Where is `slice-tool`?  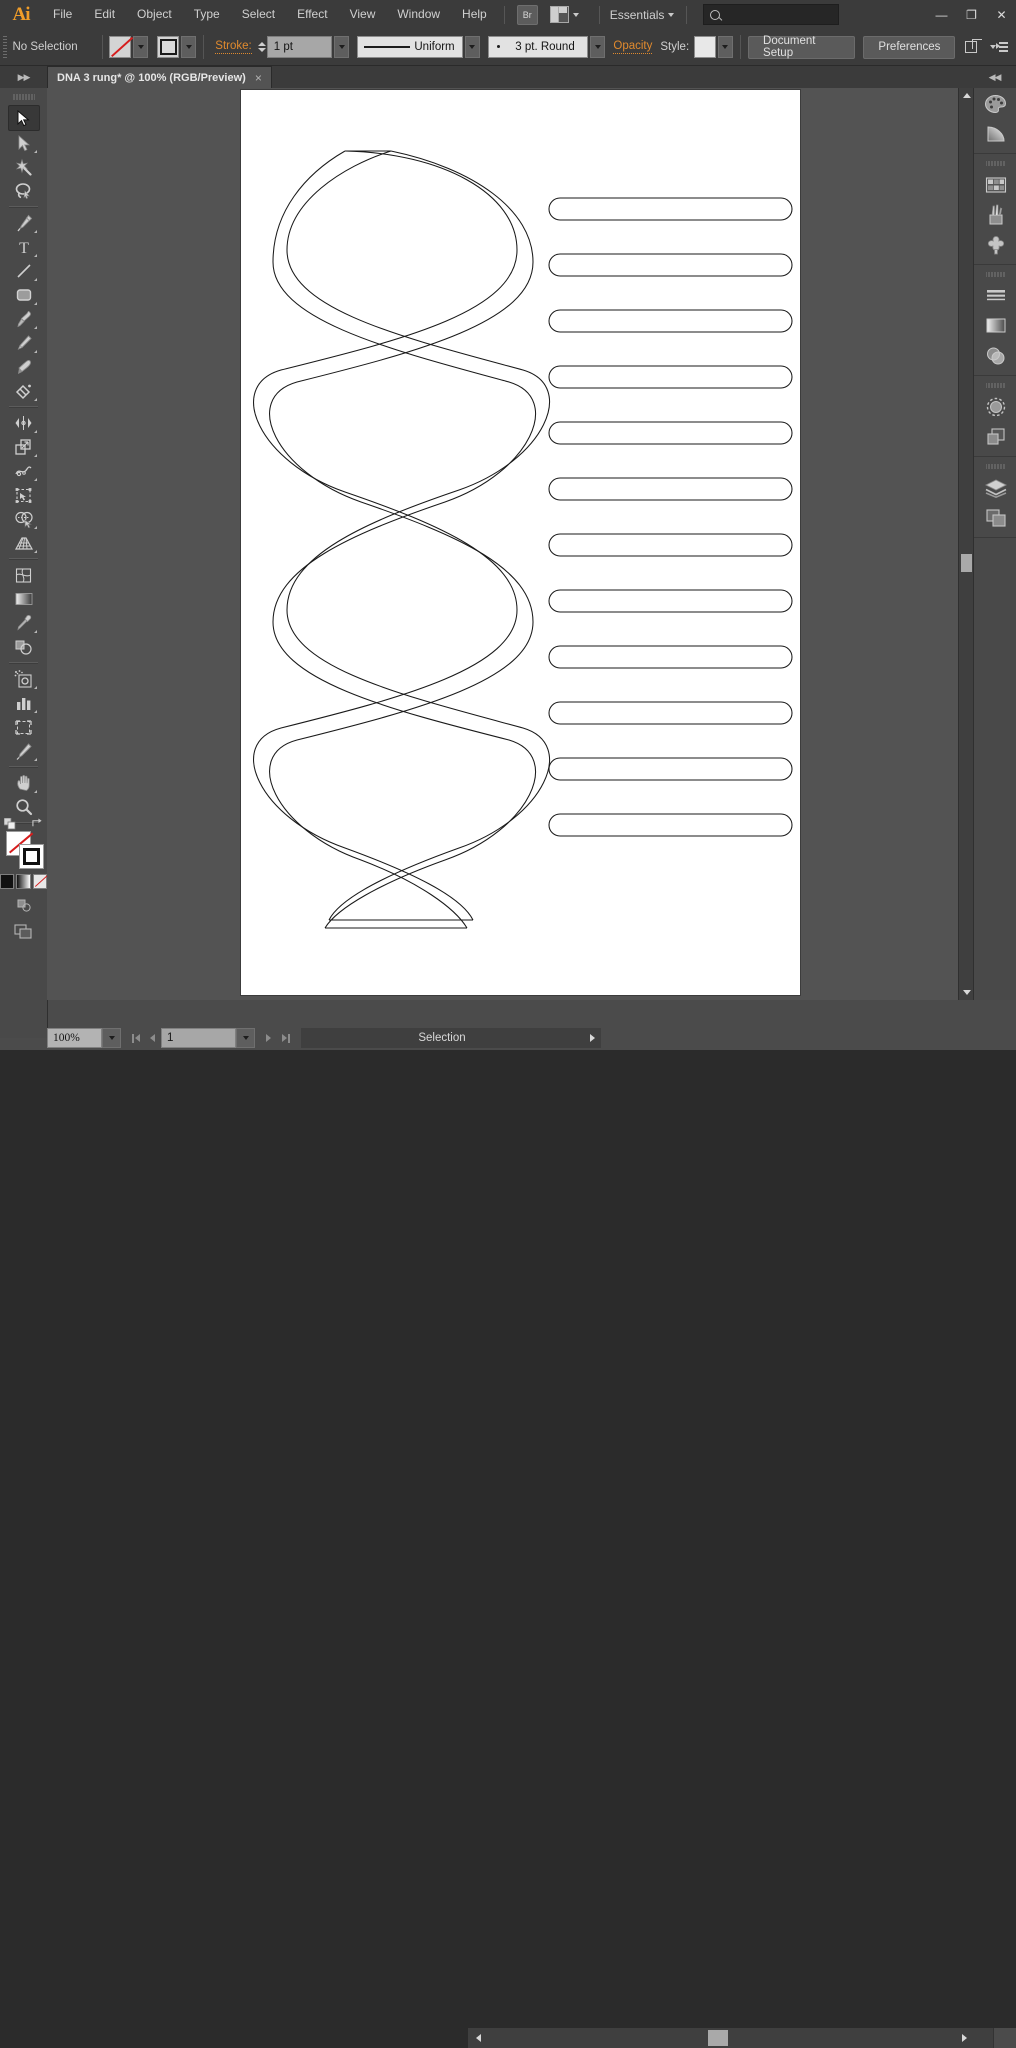 slice-tool is located at coordinates (24, 751).